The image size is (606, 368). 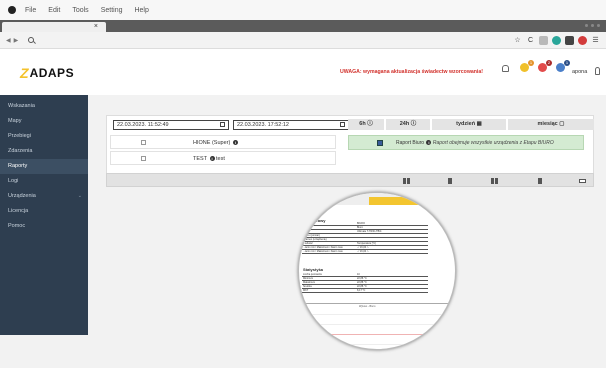 What do you see at coordinates (494, 180) in the screenshot?
I see `report-multi-csv-icon` at bounding box center [494, 180].